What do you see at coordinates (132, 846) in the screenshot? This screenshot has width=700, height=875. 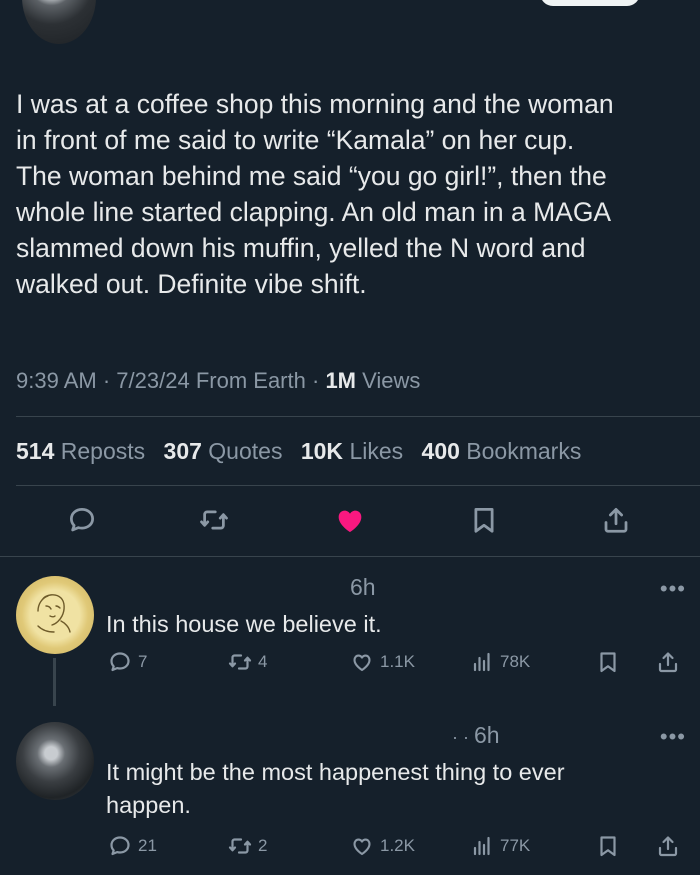 I see `reply-button: 21` at bounding box center [132, 846].